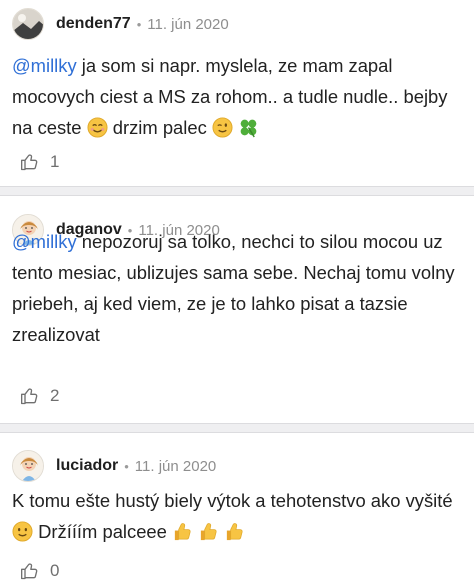 The image size is (474, 588). Describe the element at coordinates (56, 334) in the screenshot. I see `comment-text-line: zrealizovat` at that location.